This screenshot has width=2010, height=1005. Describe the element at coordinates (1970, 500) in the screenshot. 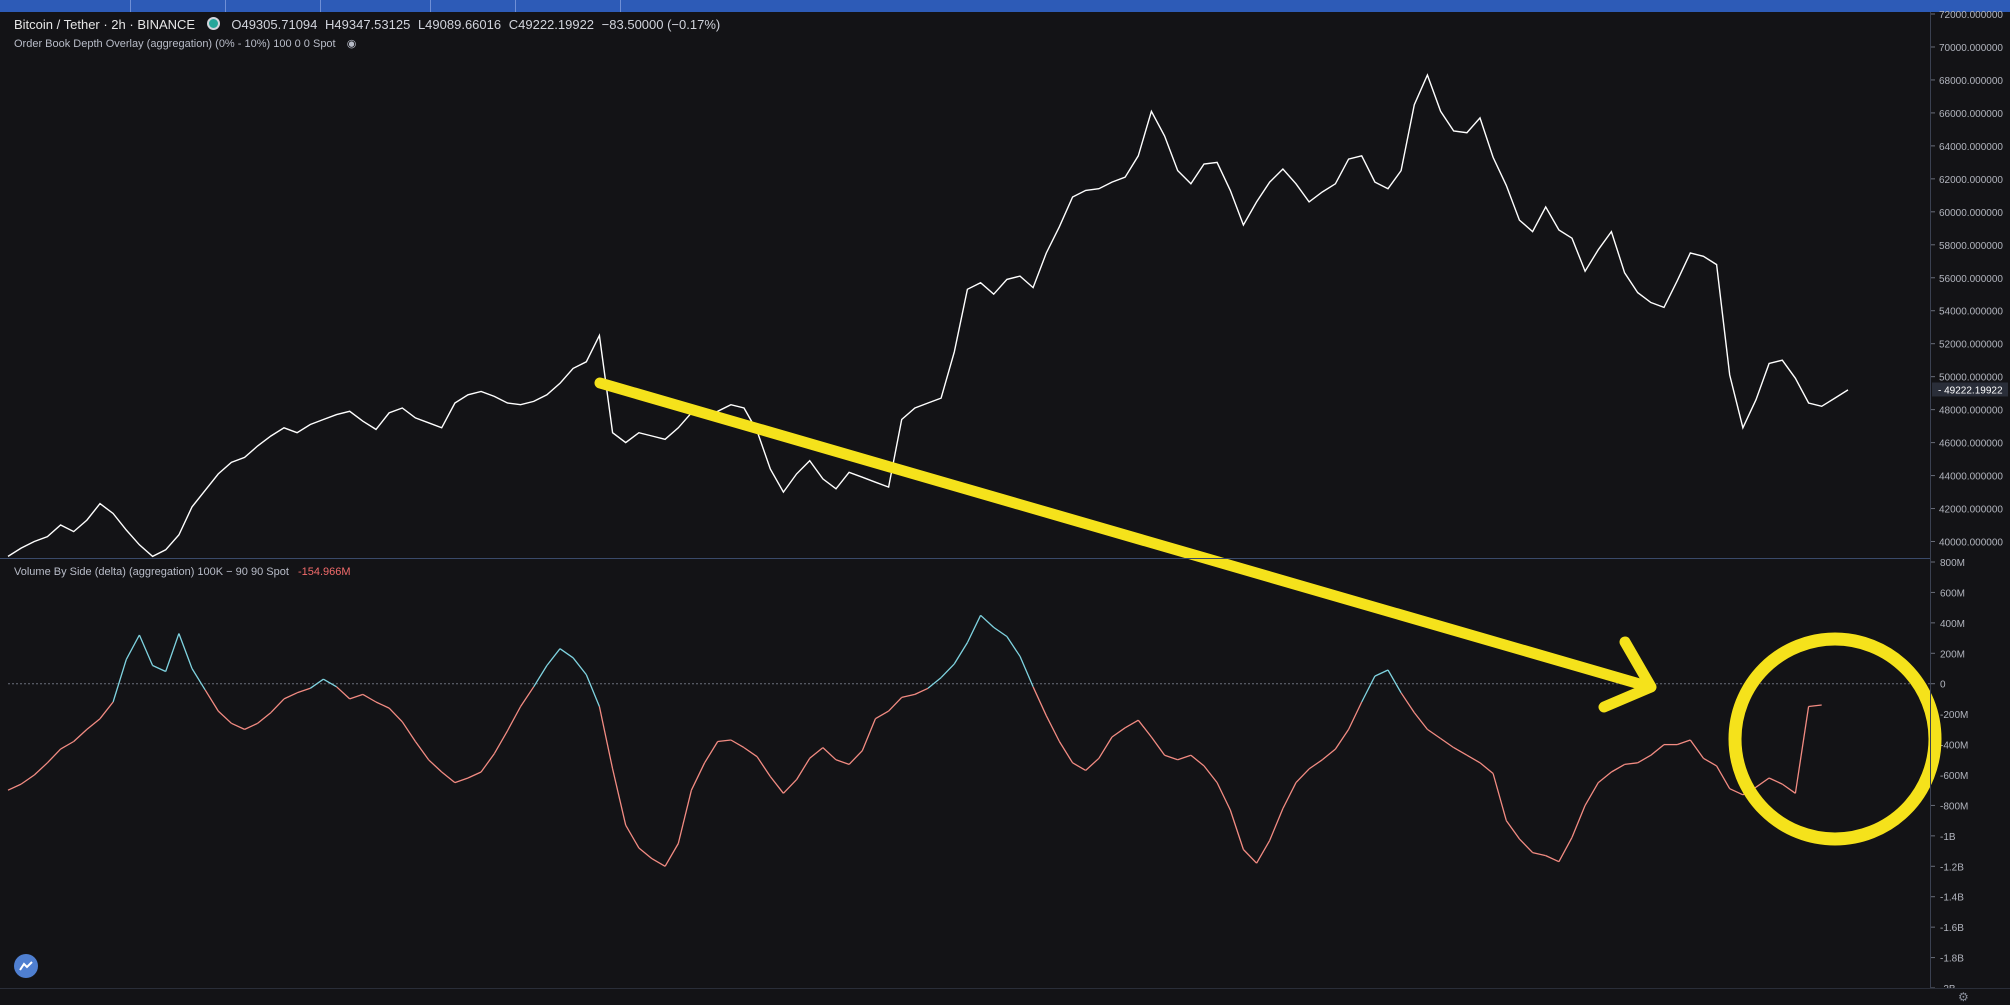

I see `price-axis` at that location.